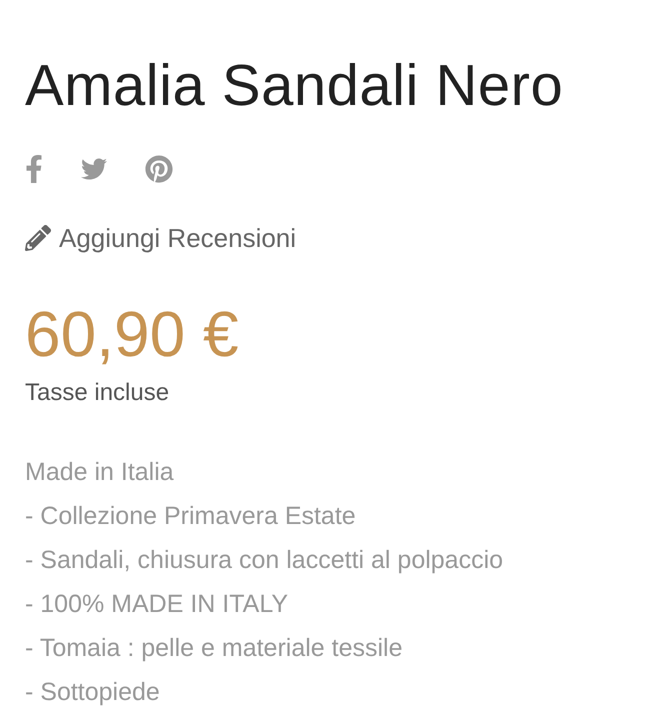  Describe the element at coordinates (264, 560) in the screenshot. I see `description-line: - Sandali, chiusura con laccetti al polpaccio` at that location.